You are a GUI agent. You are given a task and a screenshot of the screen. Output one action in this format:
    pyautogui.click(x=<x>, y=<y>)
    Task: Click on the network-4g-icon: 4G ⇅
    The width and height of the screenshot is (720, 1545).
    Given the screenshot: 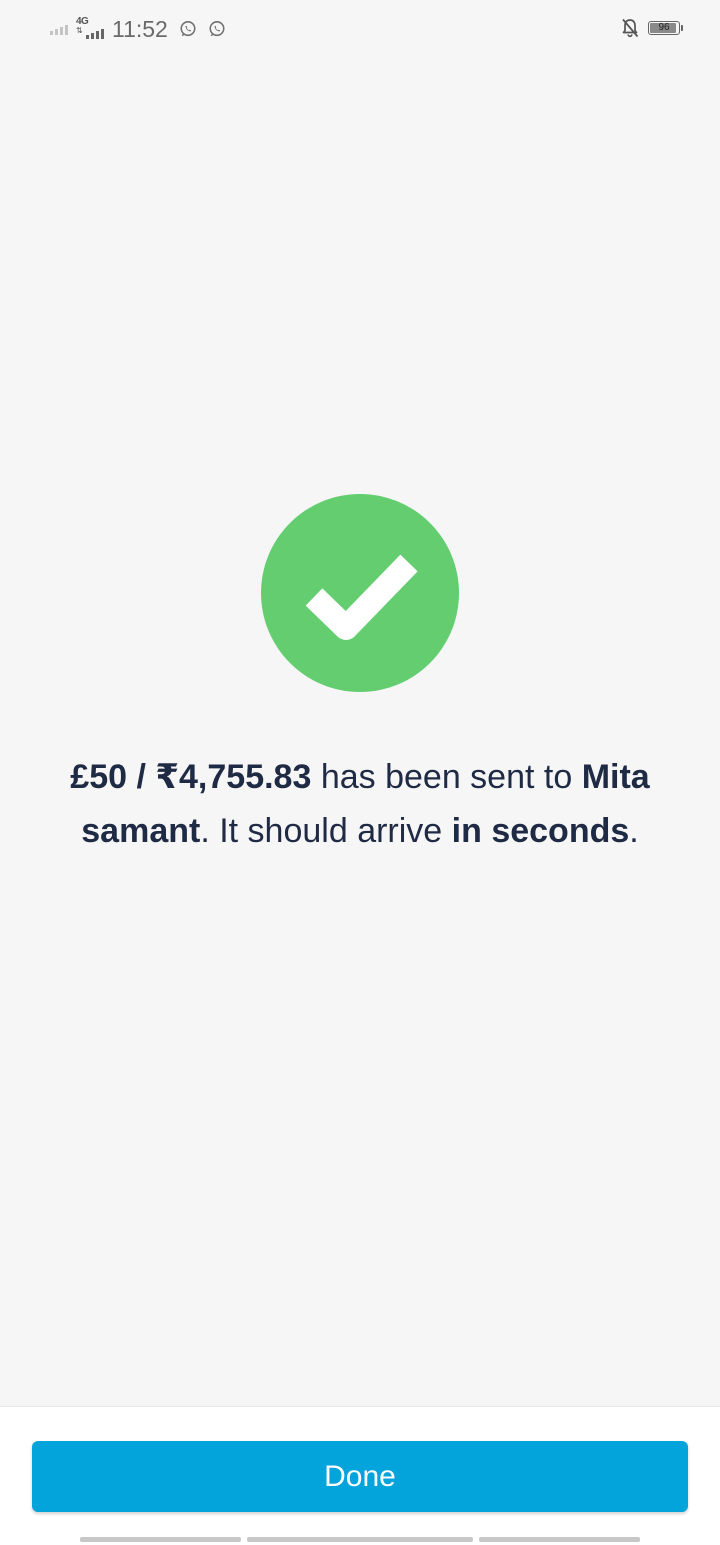 What is the action you would take?
    pyautogui.click(x=90, y=28)
    